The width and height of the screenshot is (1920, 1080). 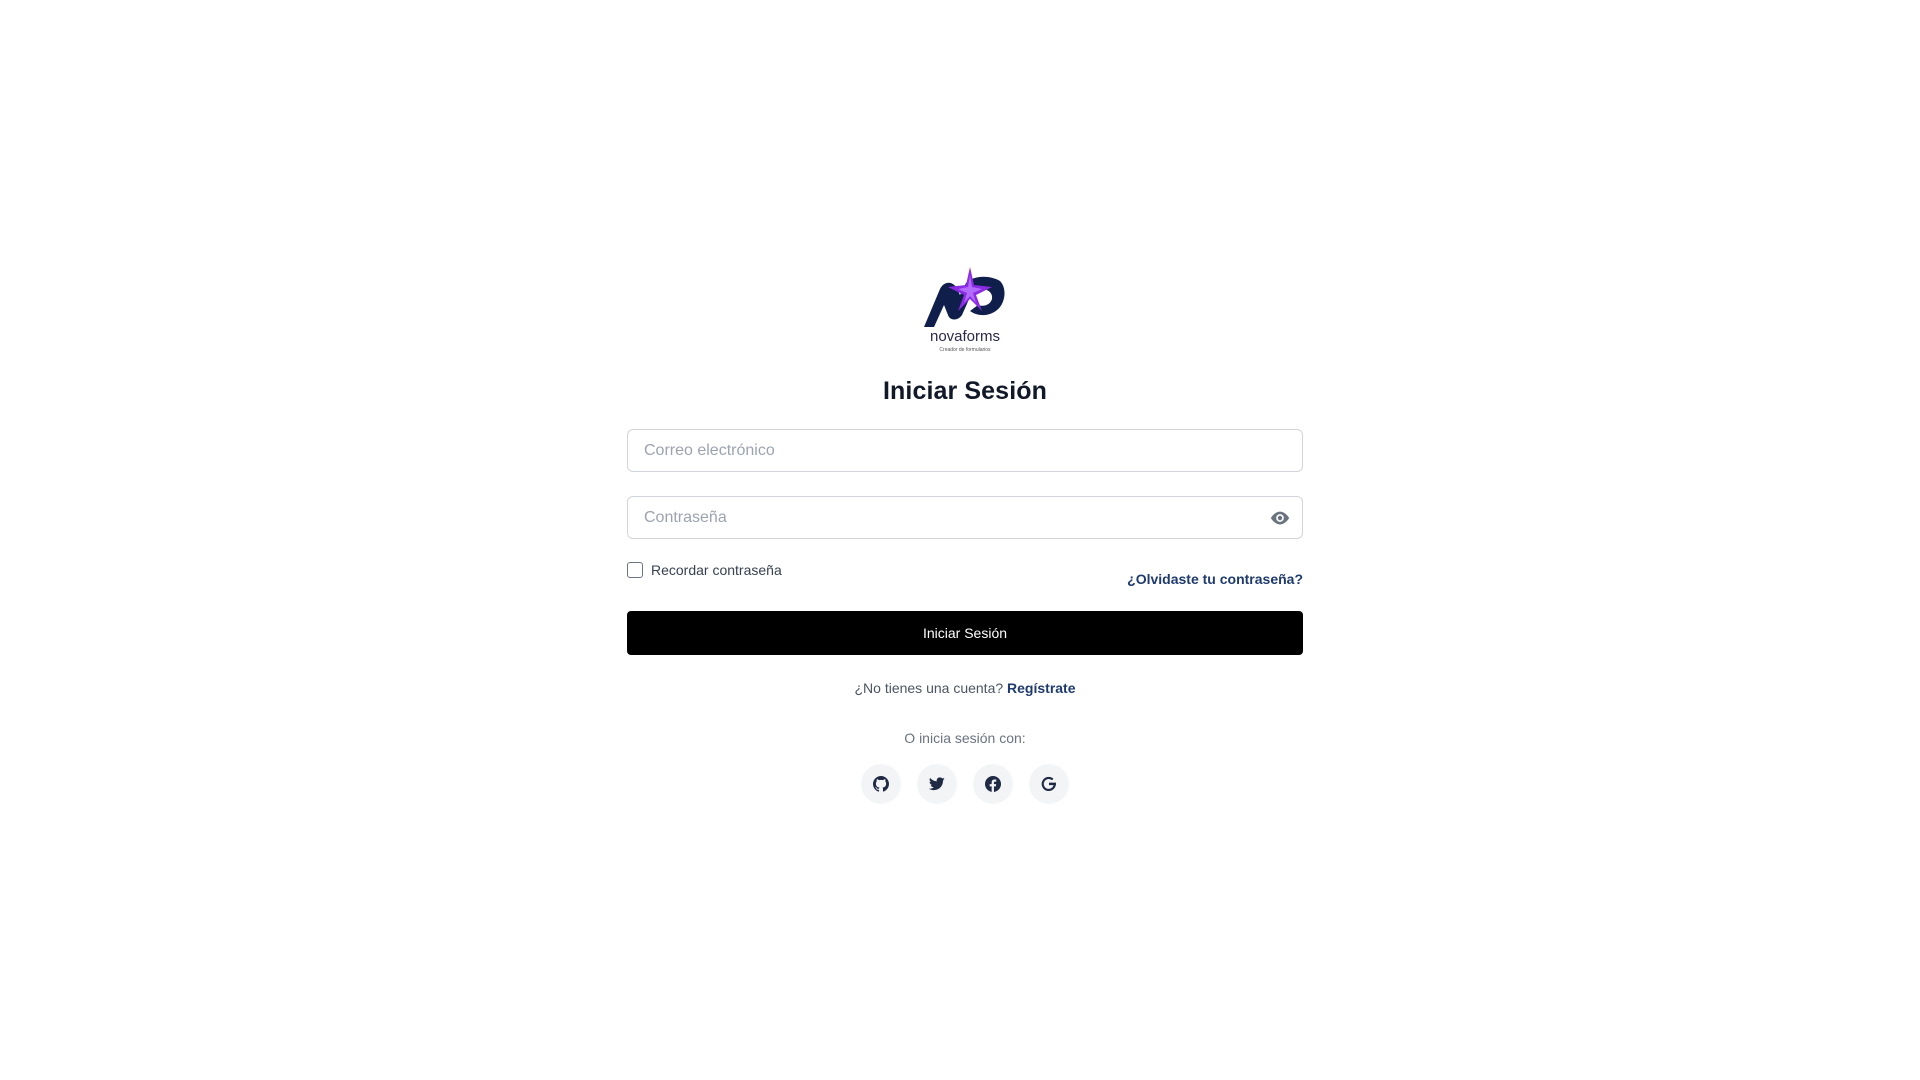 What do you see at coordinates (1280, 518) in the screenshot?
I see `eye-icon` at bounding box center [1280, 518].